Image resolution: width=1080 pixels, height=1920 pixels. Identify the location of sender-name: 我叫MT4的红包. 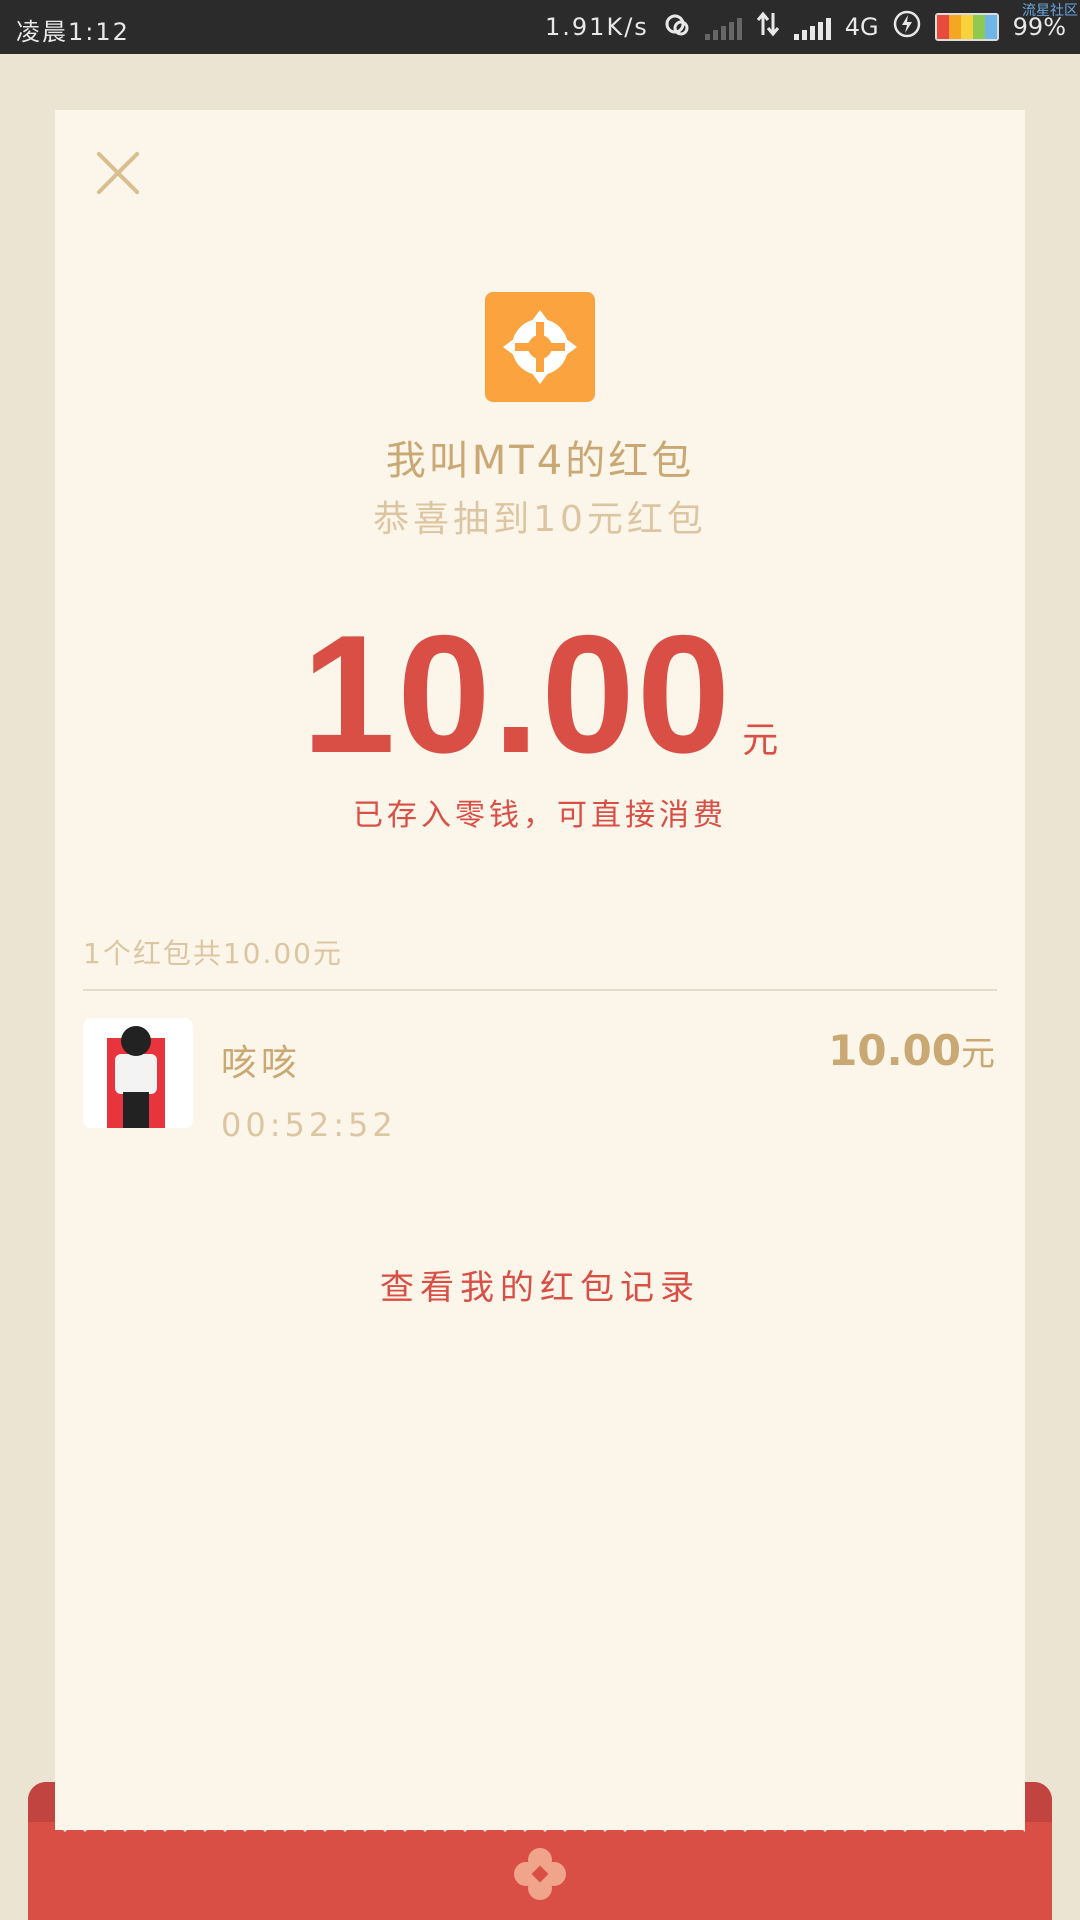
(540, 461).